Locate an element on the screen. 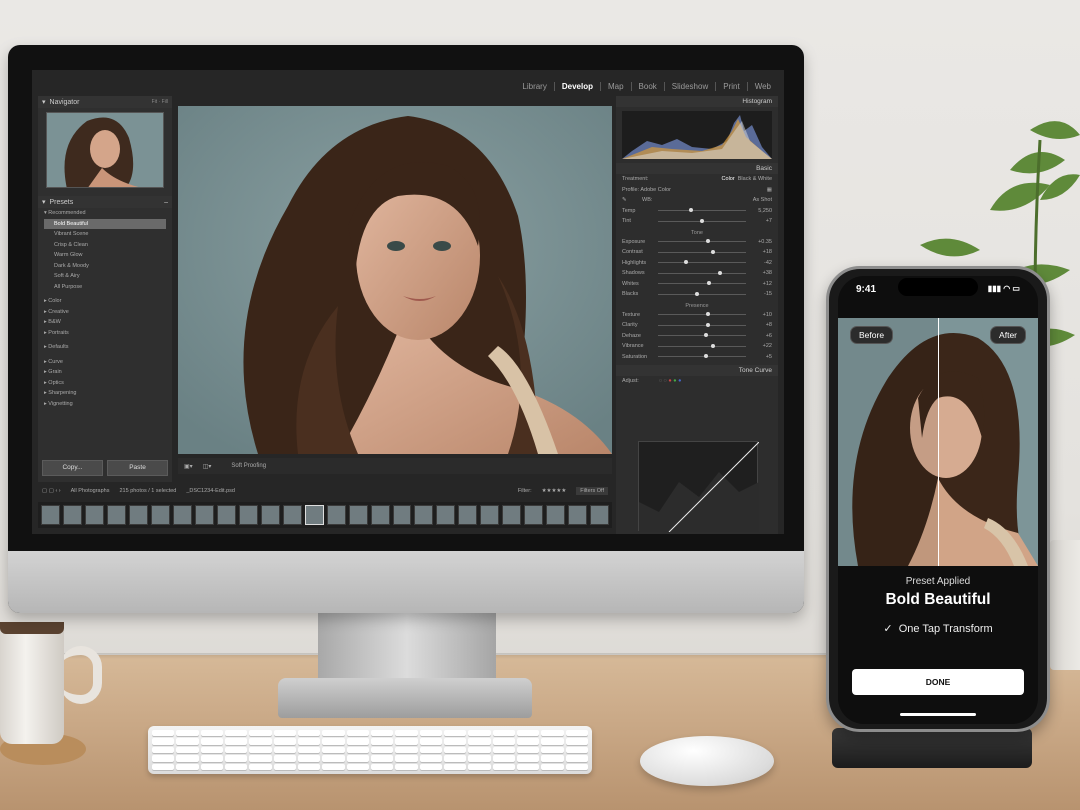 This screenshot has width=1080, height=810. preset-group-grain: ▸ Grain is located at coordinates (105, 372).